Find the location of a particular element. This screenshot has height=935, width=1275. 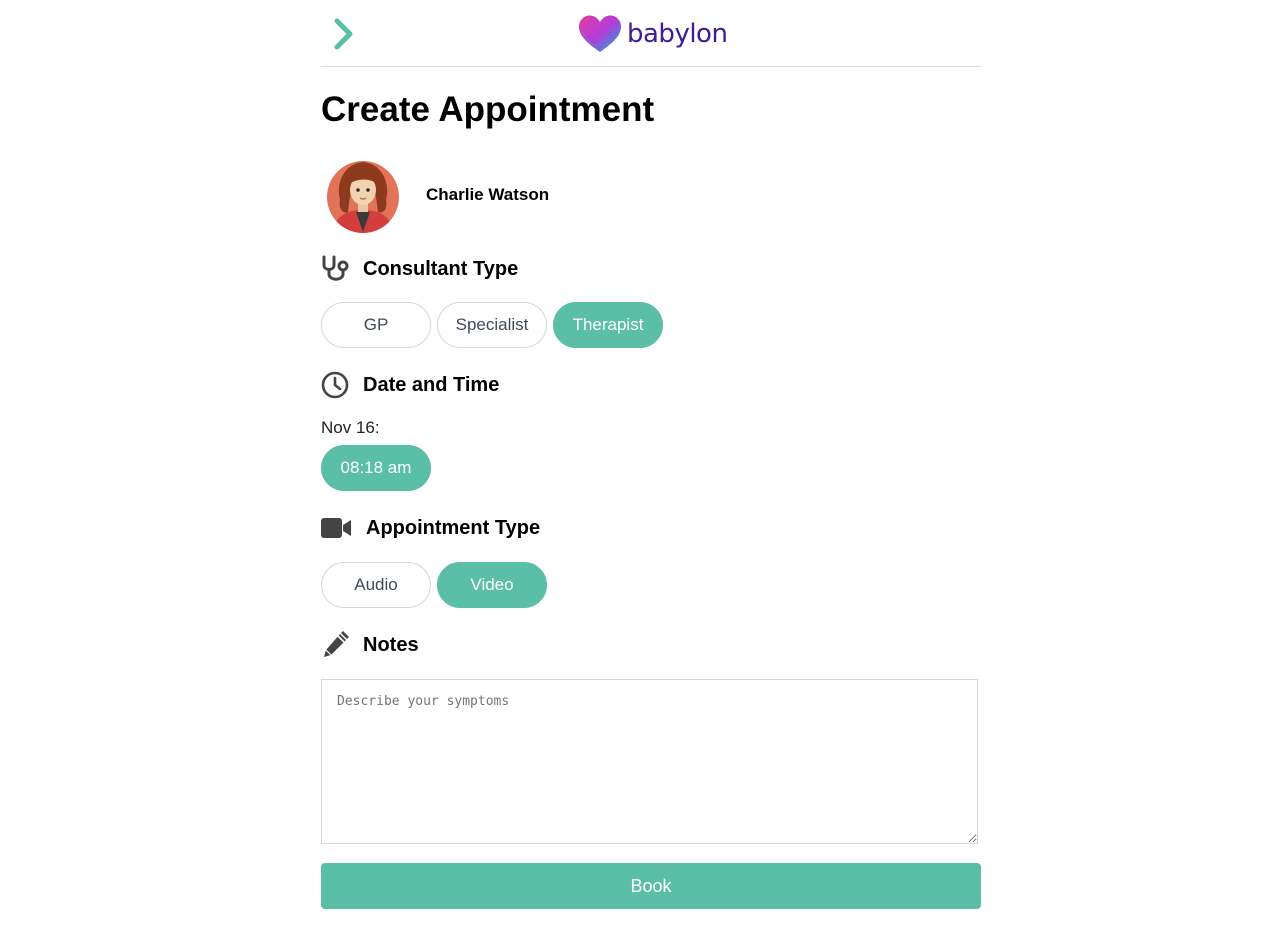

date-time-heading: Date and Time is located at coordinates (410, 385).